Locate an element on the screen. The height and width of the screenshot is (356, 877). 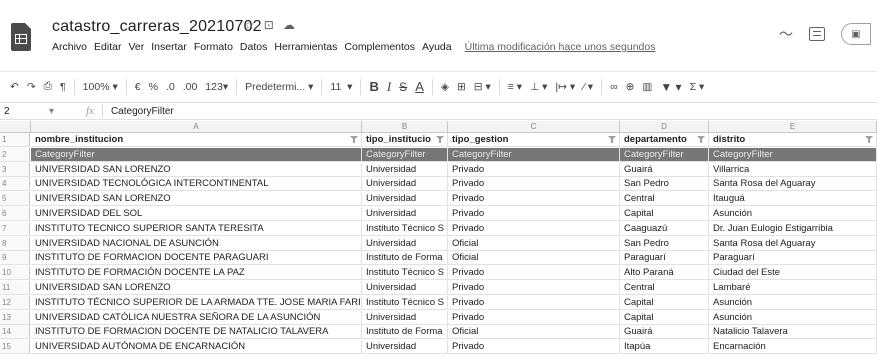
row-number: 7 is located at coordinates (15, 228).